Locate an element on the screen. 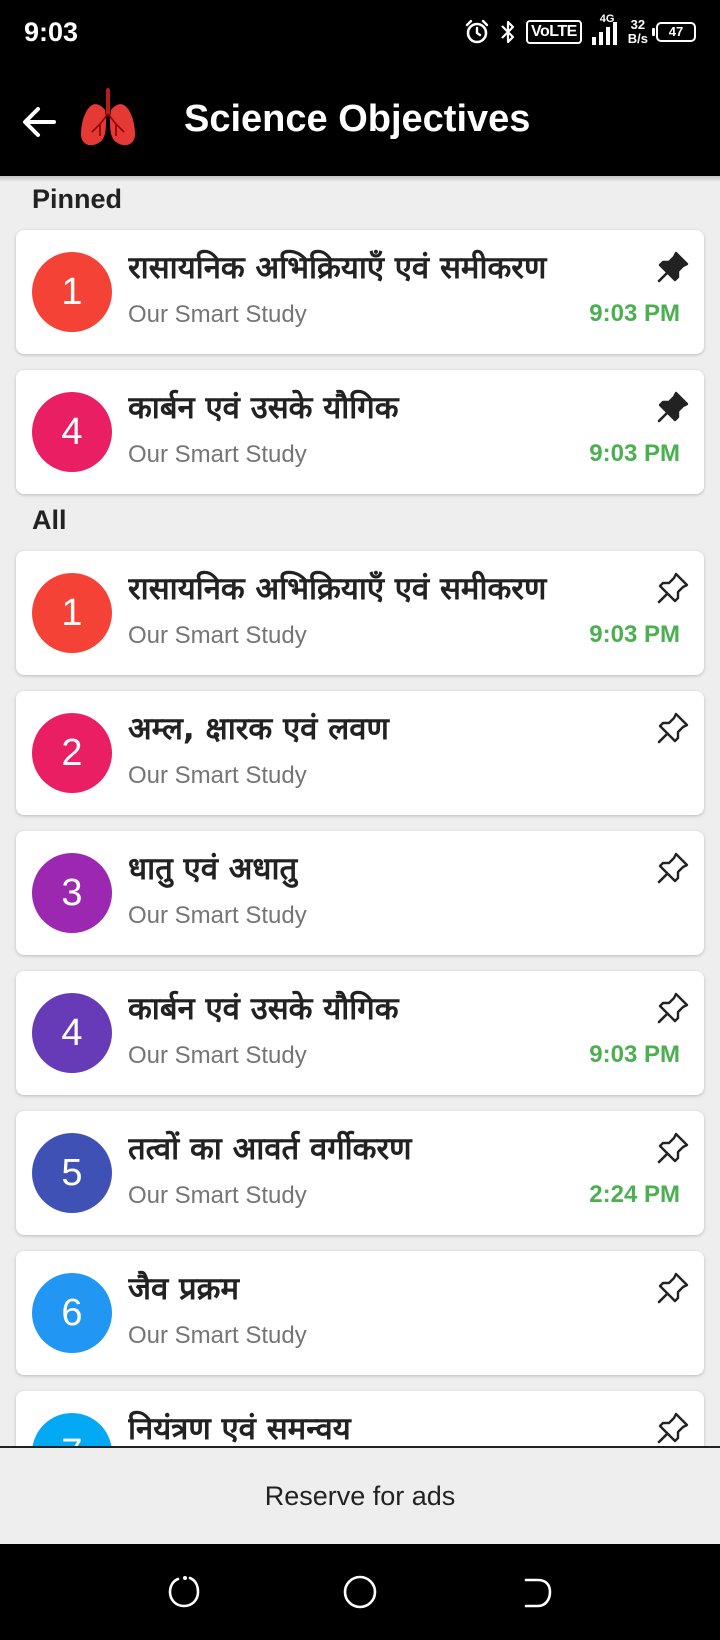 The image size is (720, 1640). system-nav-bar is located at coordinates (360, 1592).